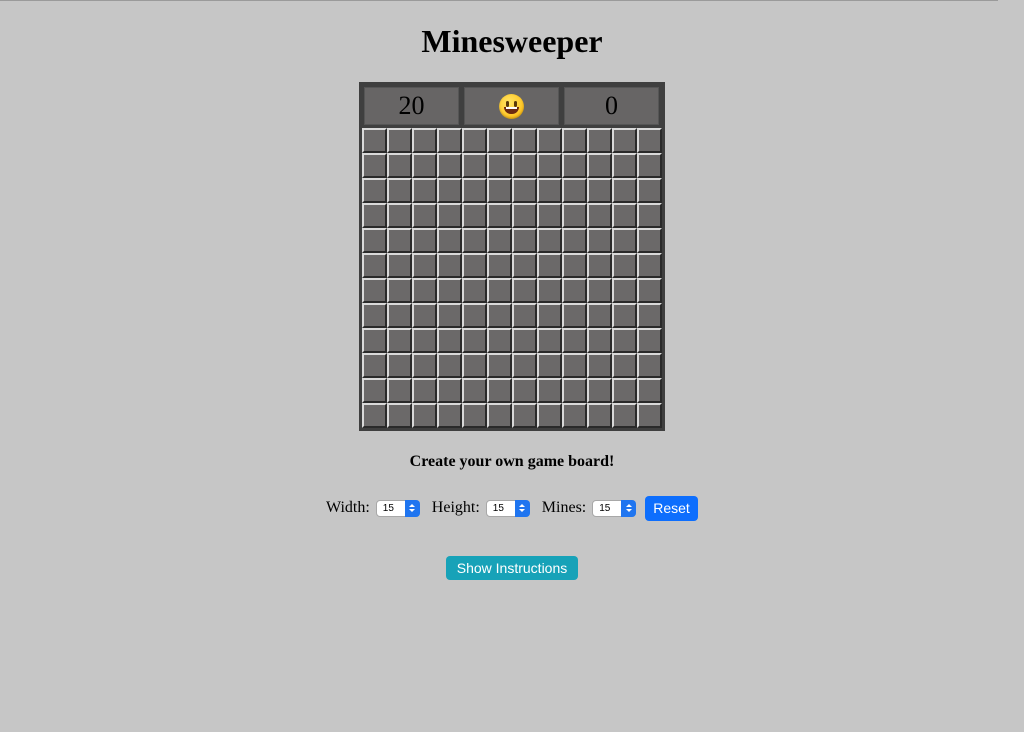  I want to click on height-select: 15, so click(507, 508).